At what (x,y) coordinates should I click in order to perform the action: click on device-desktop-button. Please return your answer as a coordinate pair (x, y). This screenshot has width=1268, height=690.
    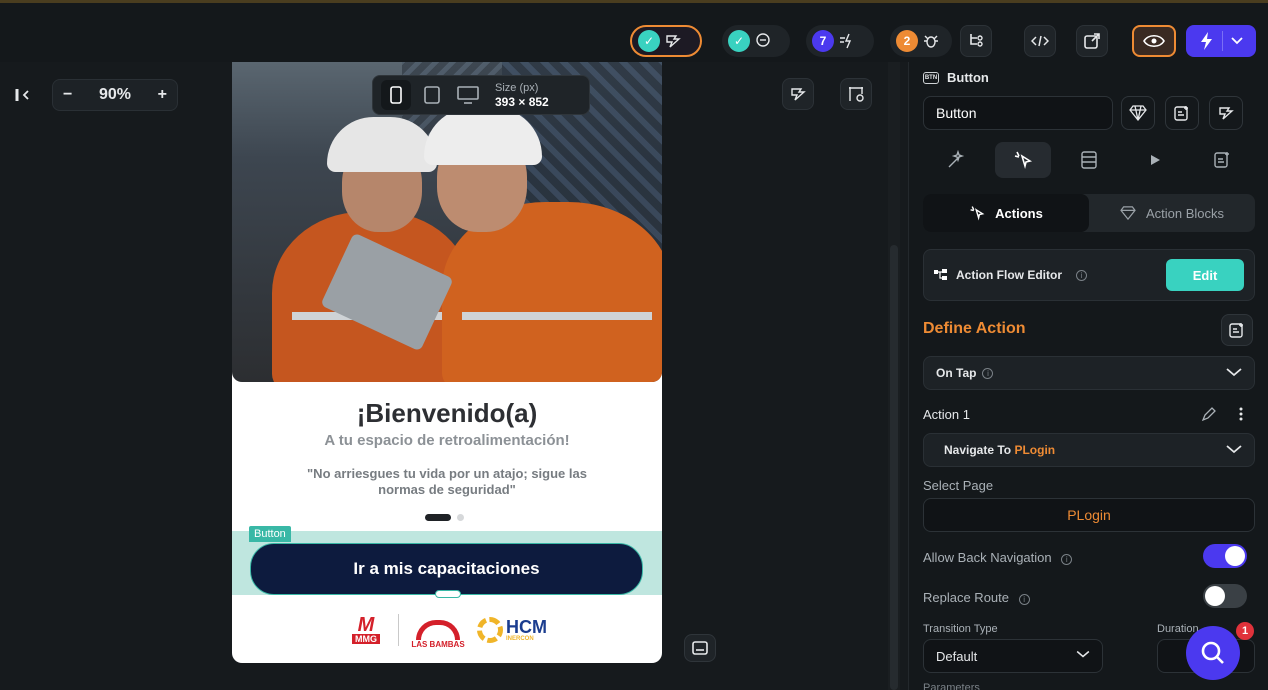
    Looking at the image, I should click on (468, 95).